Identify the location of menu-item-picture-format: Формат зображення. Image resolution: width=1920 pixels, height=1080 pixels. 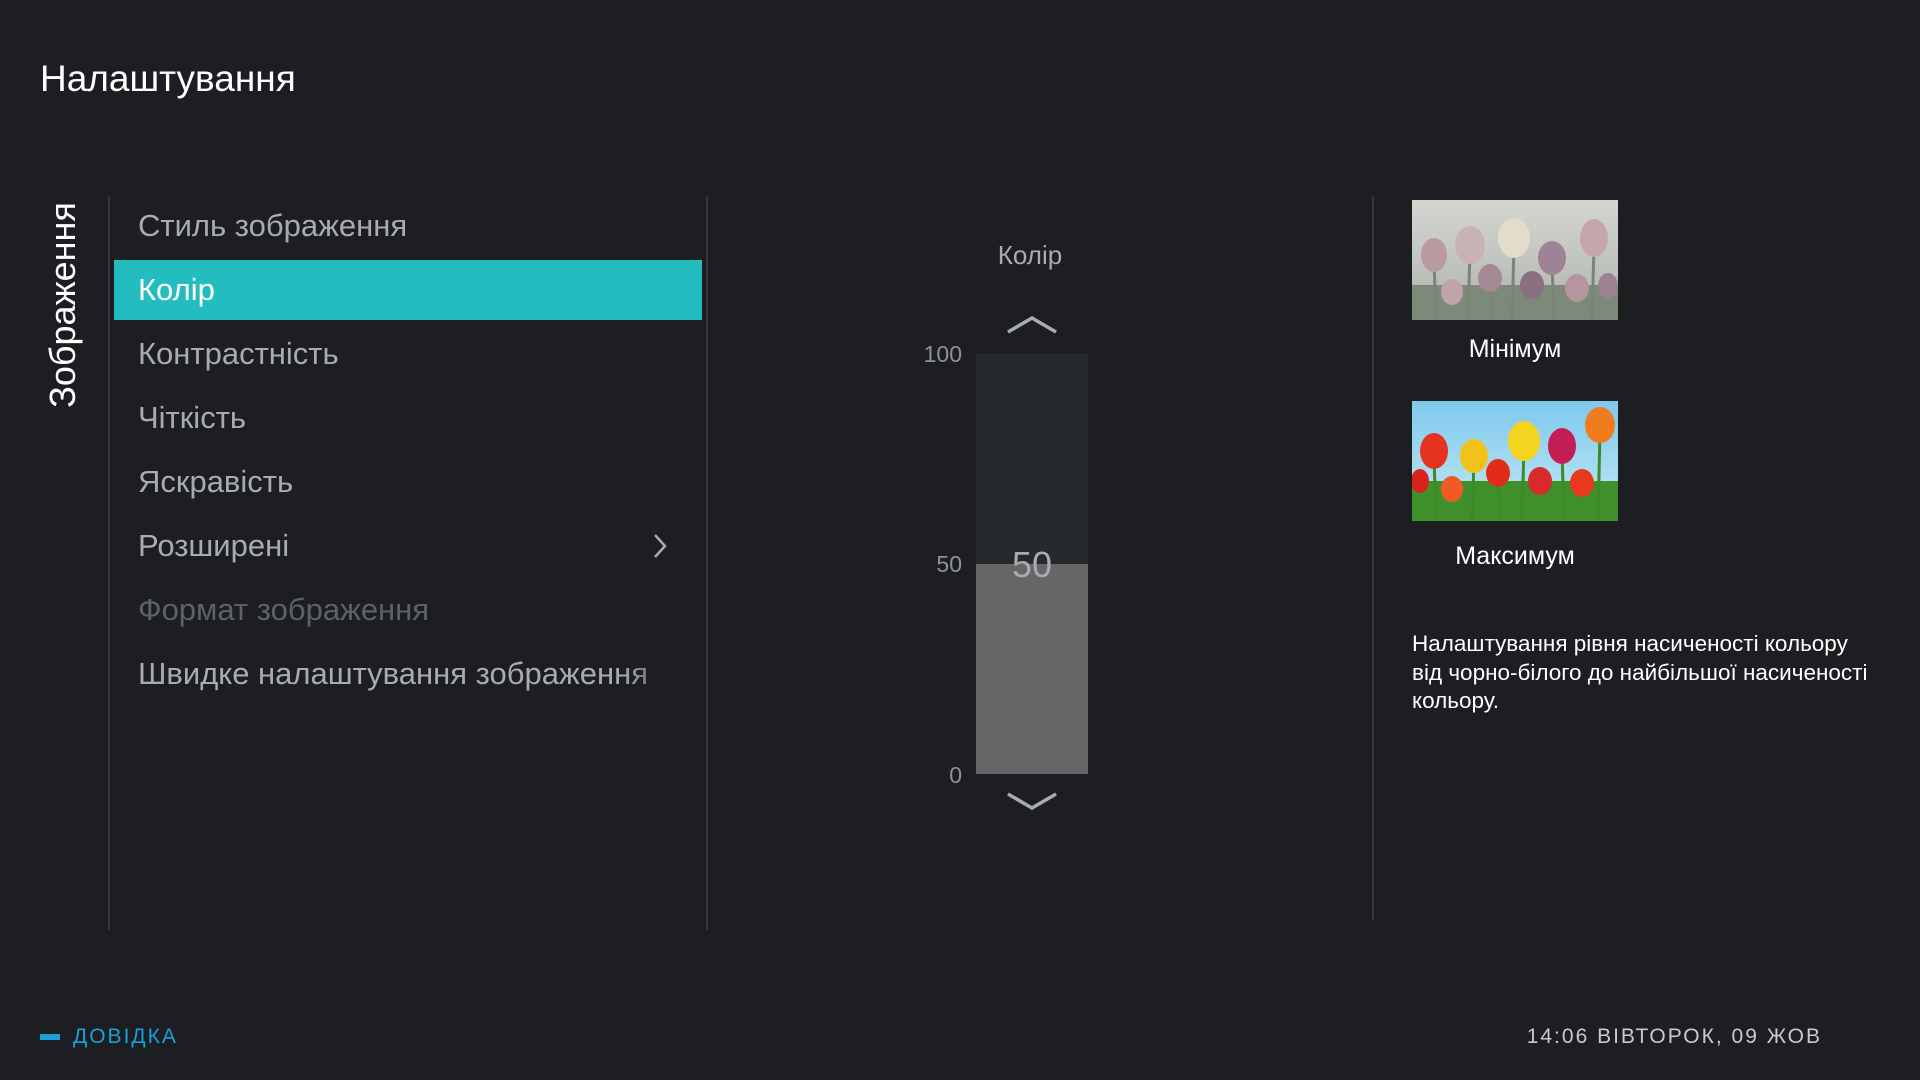
(408, 610).